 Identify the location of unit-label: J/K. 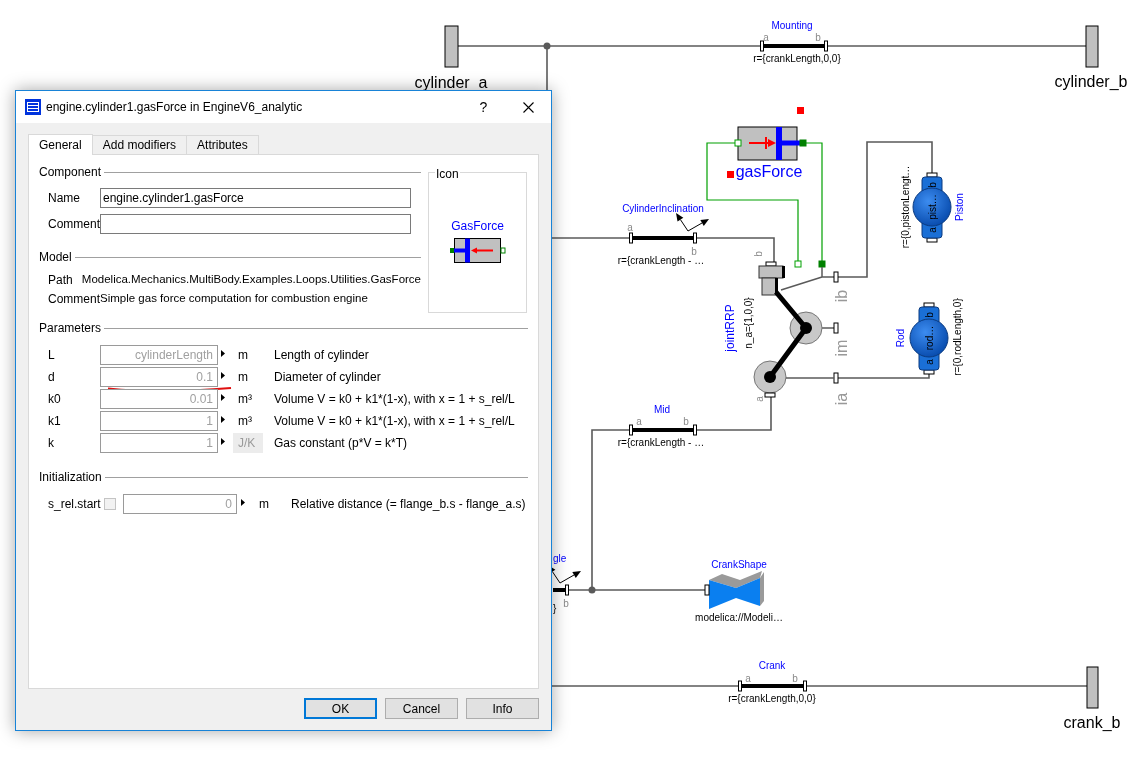
(248, 443).